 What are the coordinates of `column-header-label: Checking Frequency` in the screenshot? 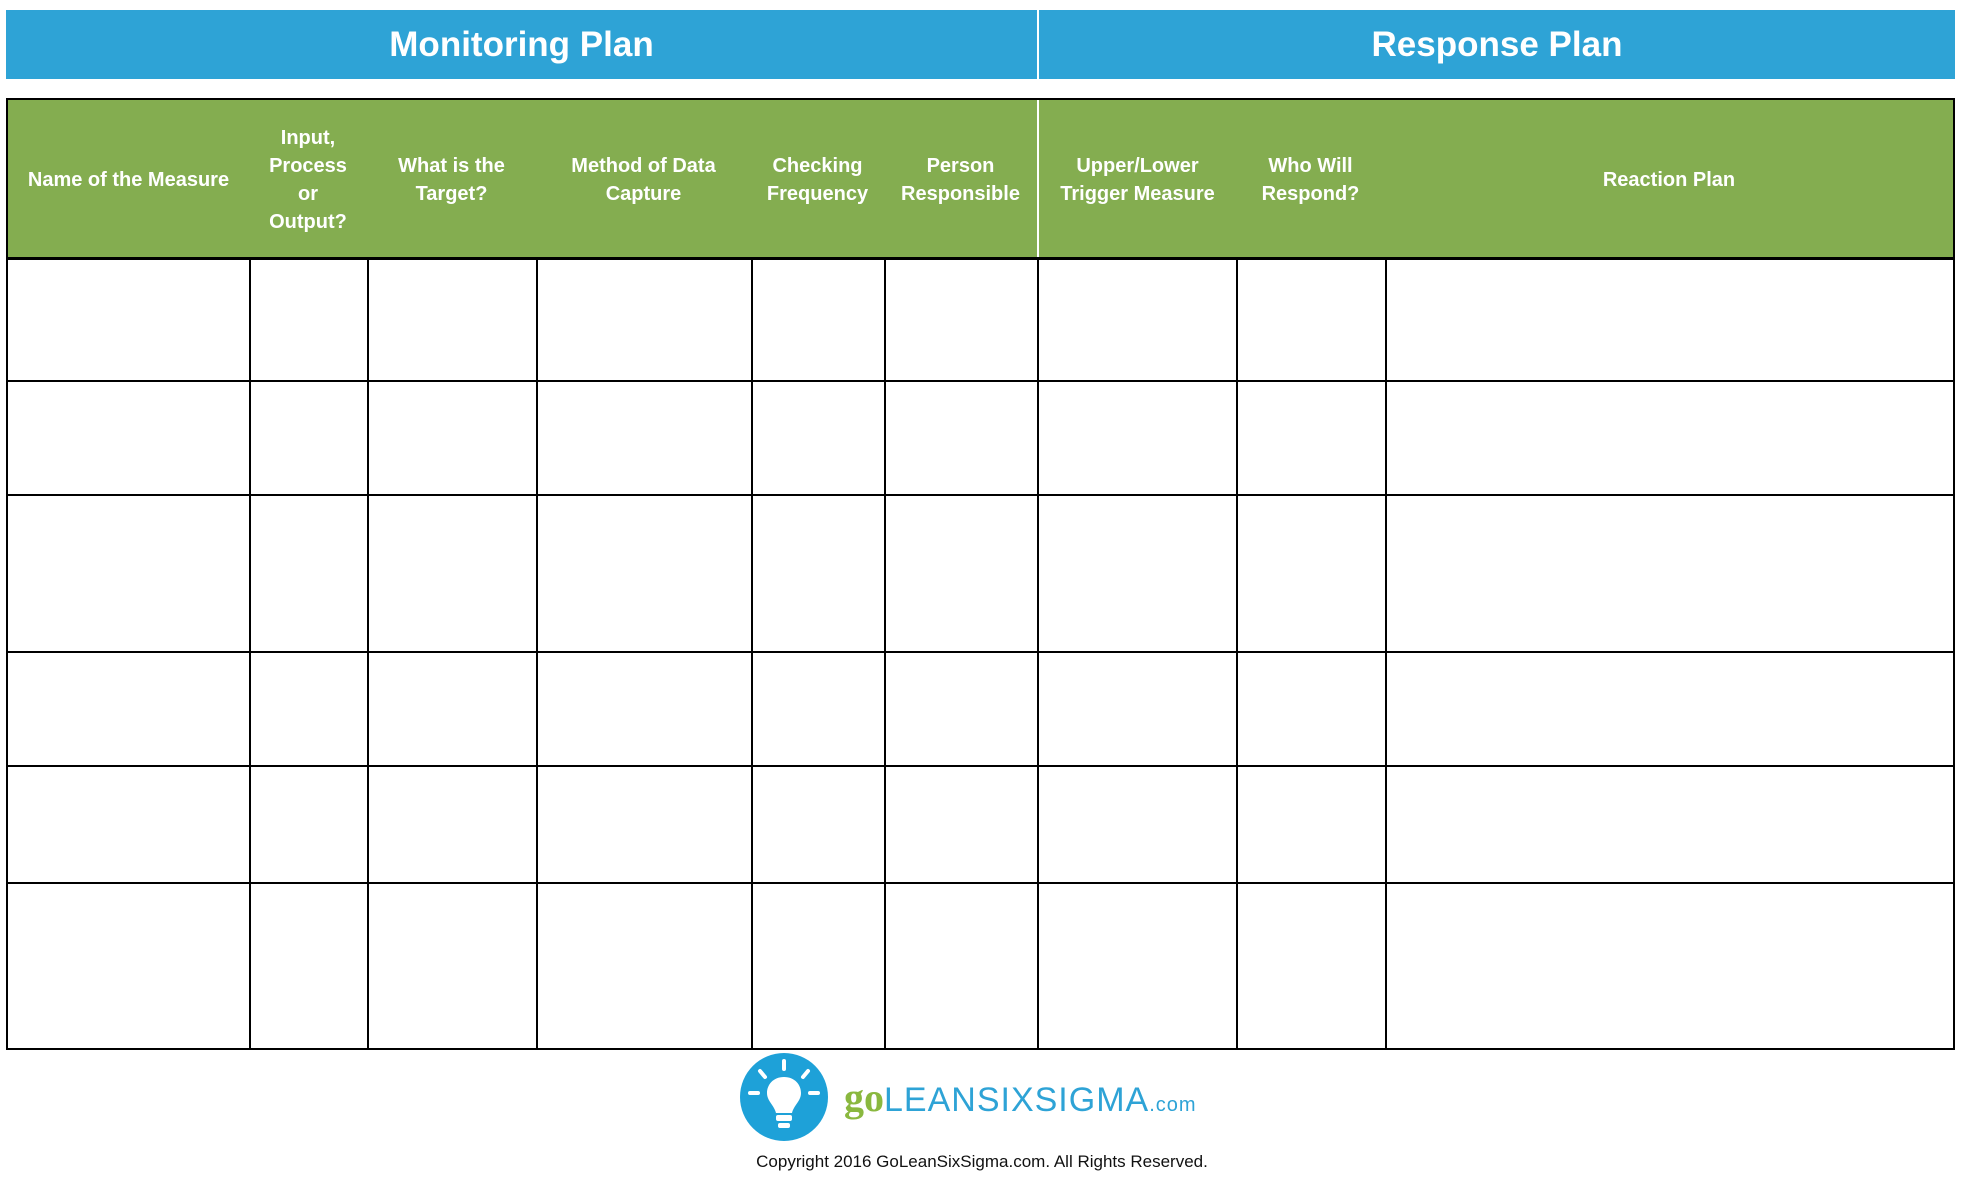 It's located at (817, 179).